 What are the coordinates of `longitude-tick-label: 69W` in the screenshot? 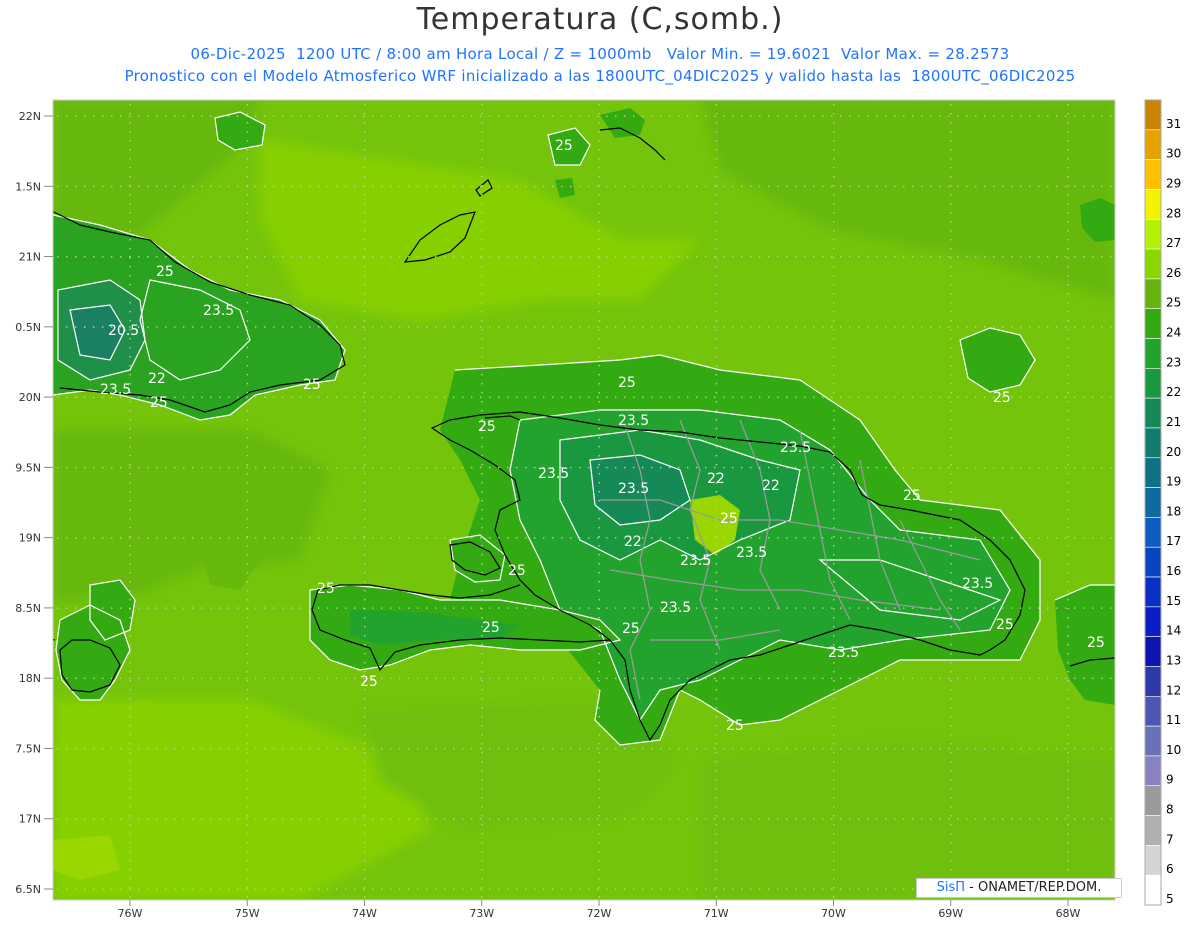 It's located at (950, 913).